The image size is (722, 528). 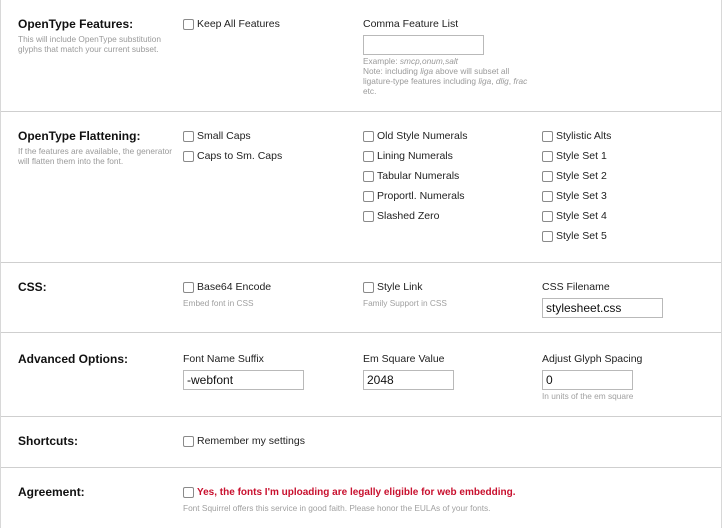 I want to click on style-set-5-checkbox: Style Set 5, so click(x=574, y=236).